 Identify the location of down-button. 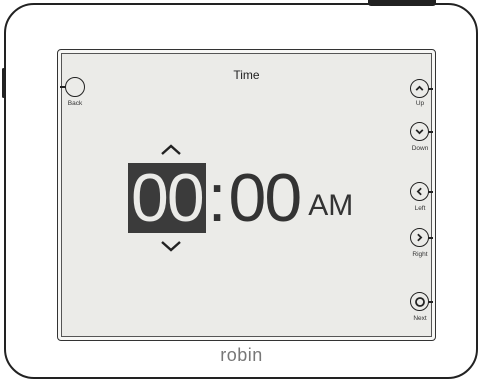
(419, 131).